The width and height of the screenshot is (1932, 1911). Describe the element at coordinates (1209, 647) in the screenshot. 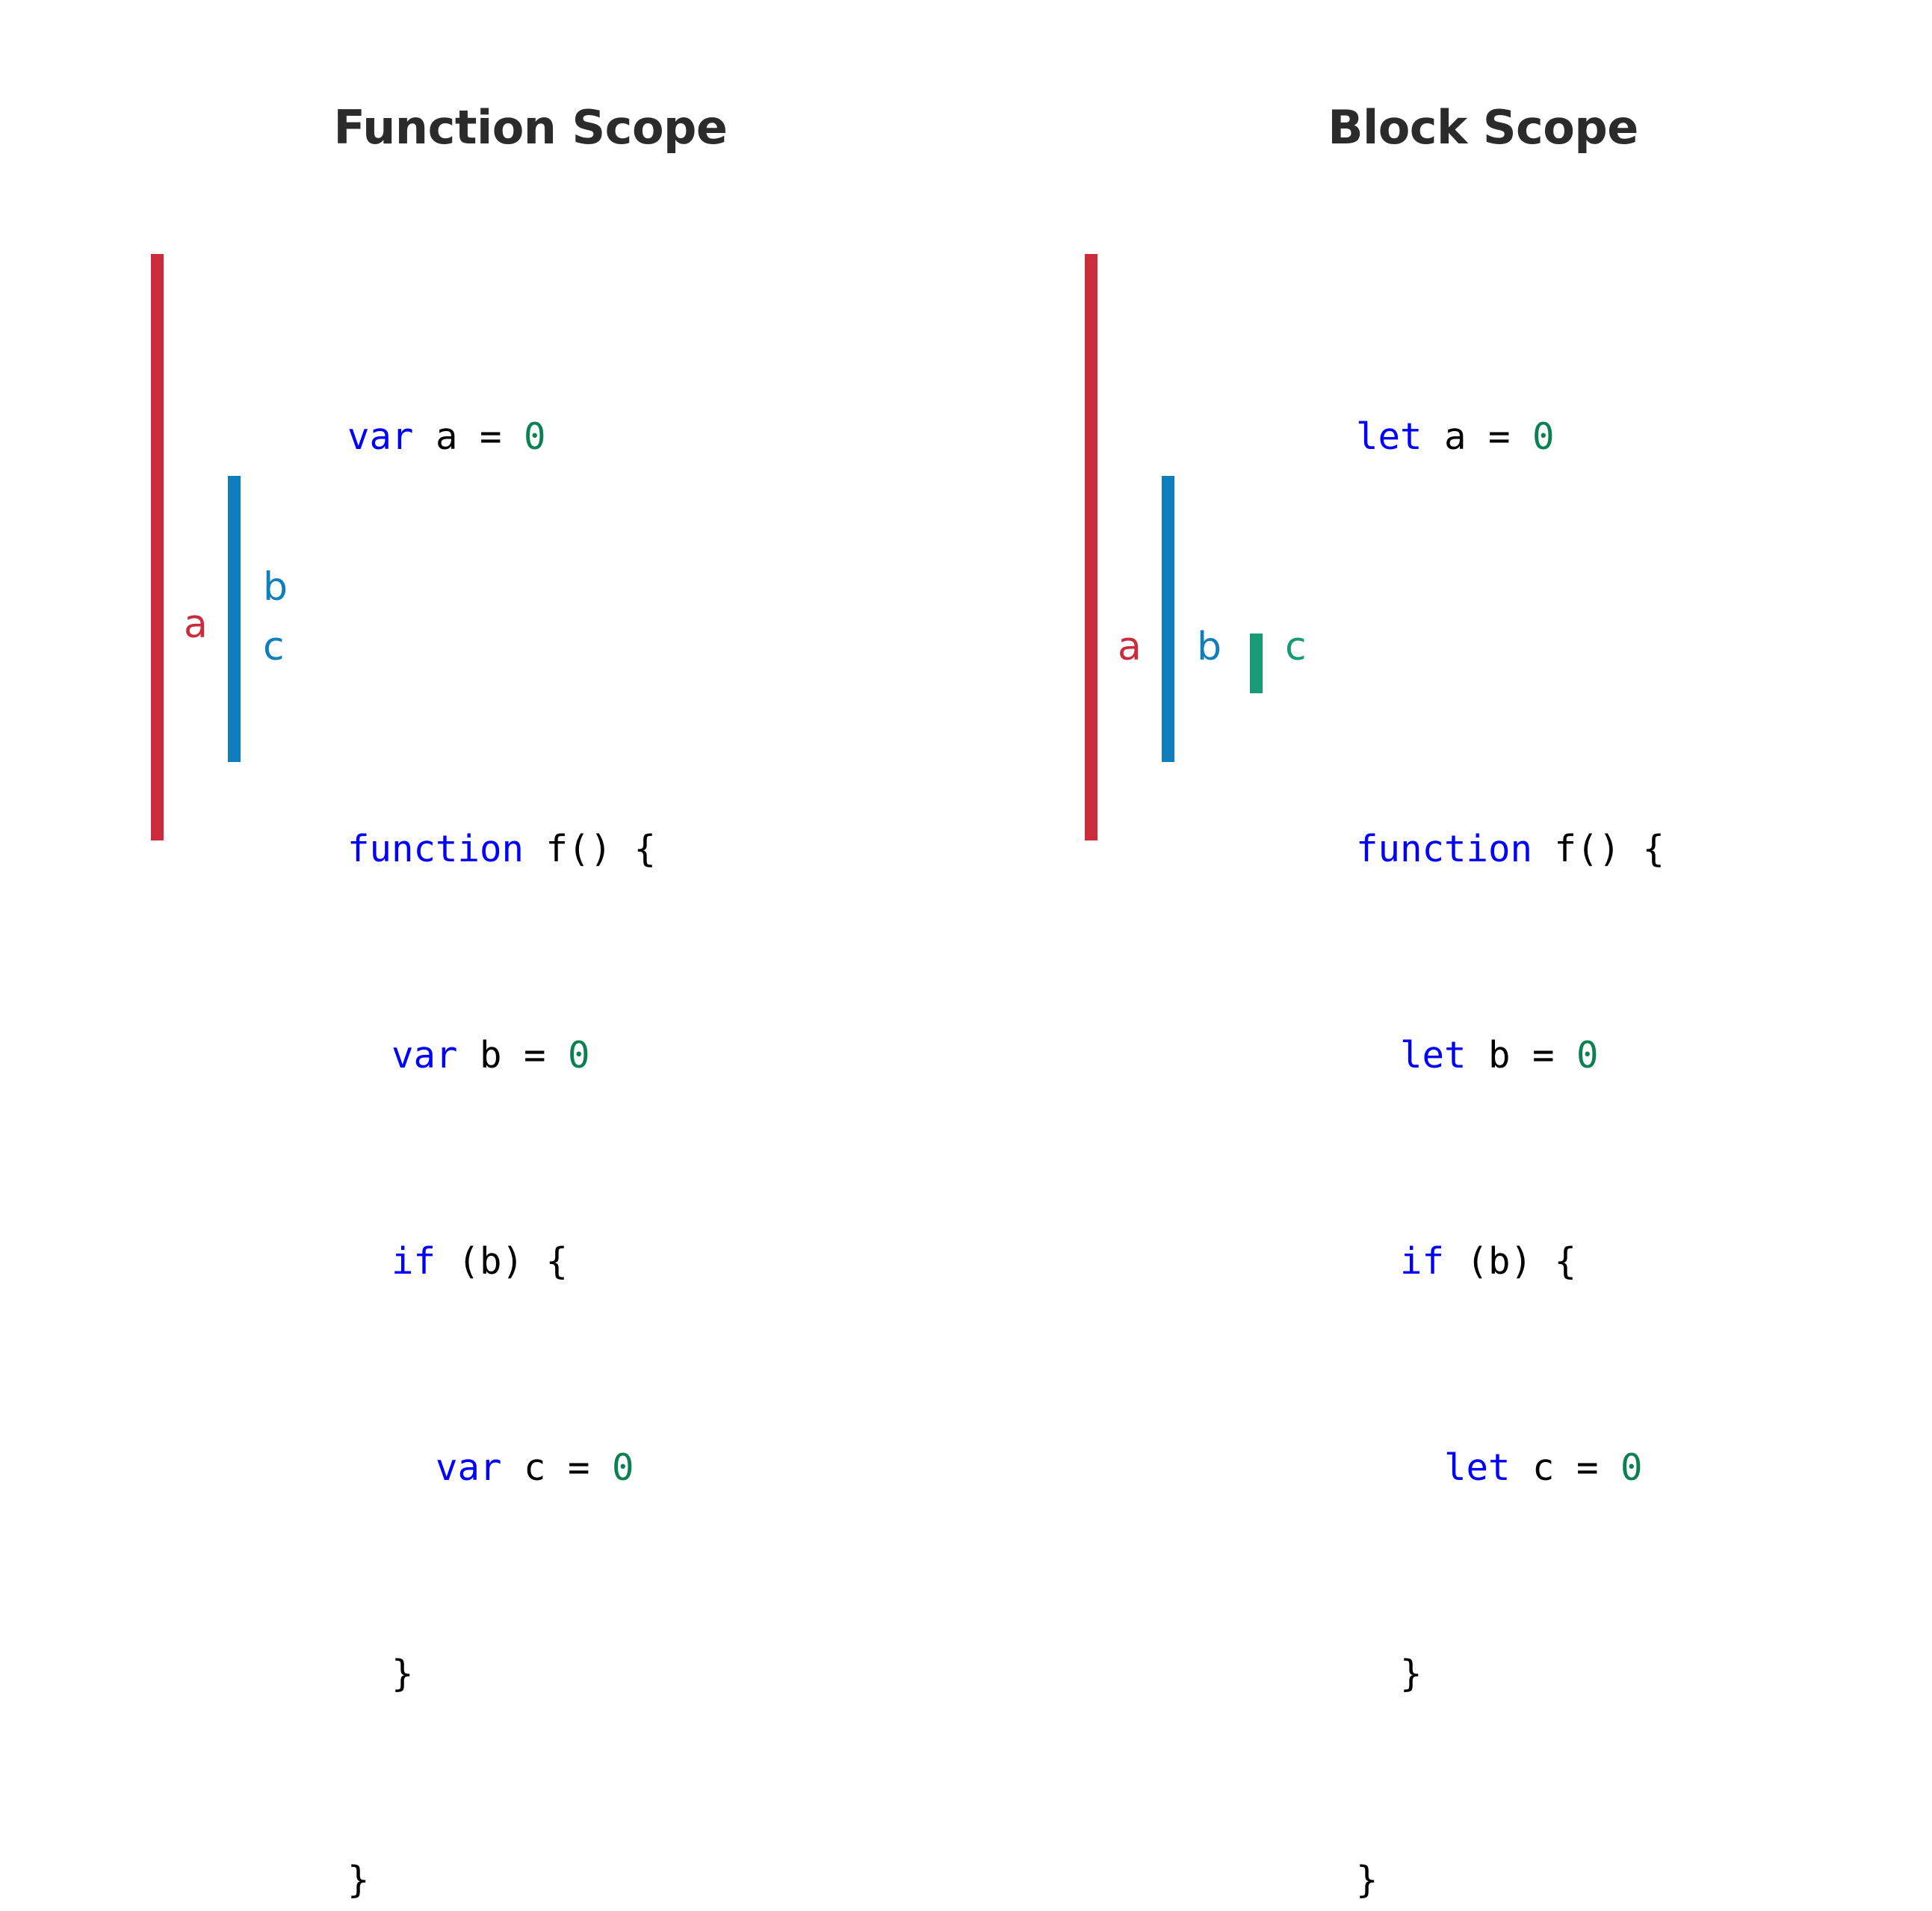

I see `scope-label-b-block: b` at that location.